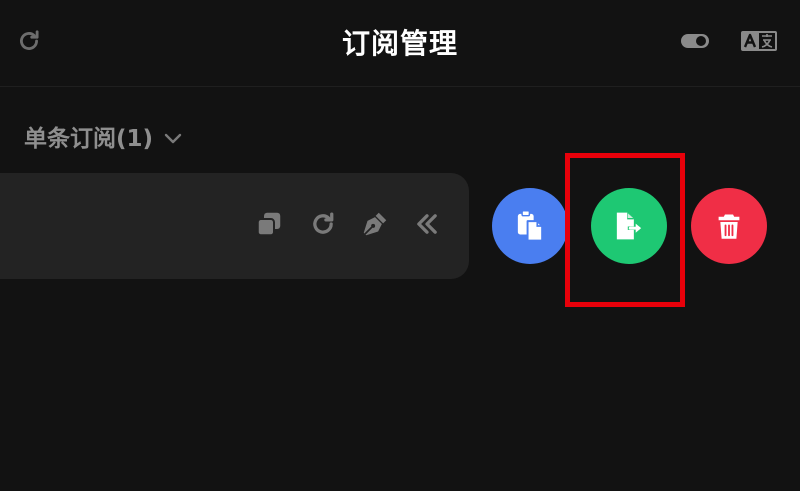 The width and height of the screenshot is (800, 491). I want to click on paste-button, so click(530, 226).